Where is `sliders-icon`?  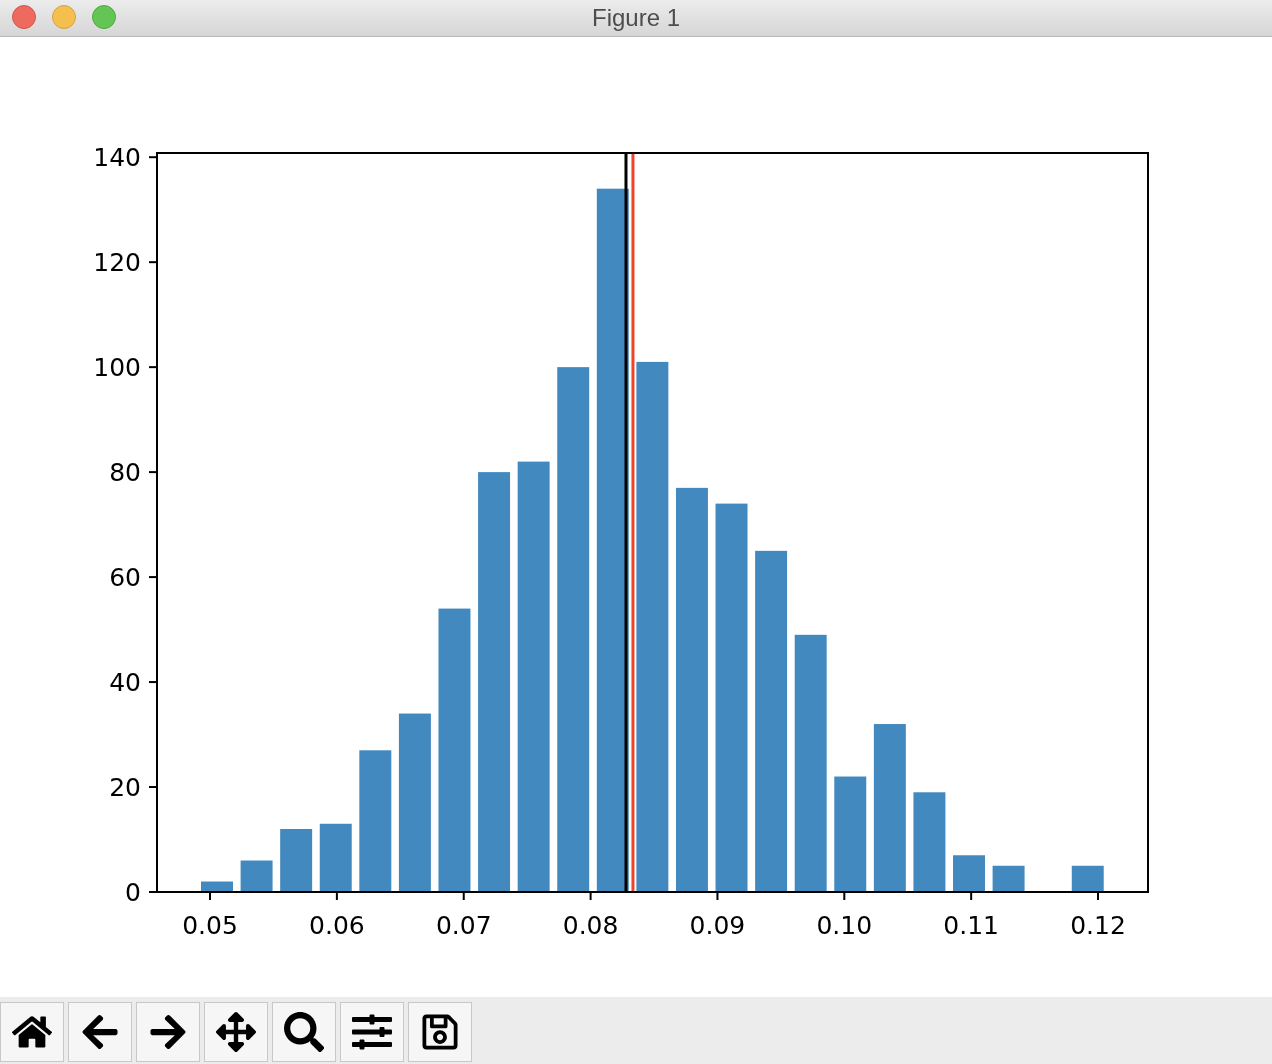 sliders-icon is located at coordinates (372, 1032).